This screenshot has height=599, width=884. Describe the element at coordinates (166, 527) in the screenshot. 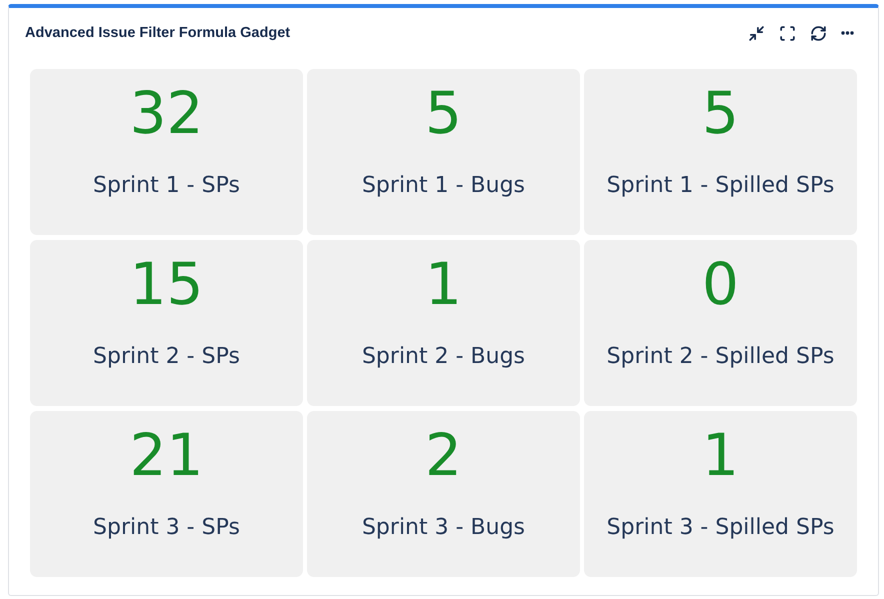

I see `metric-label: Sprint 3 - SPs` at that location.